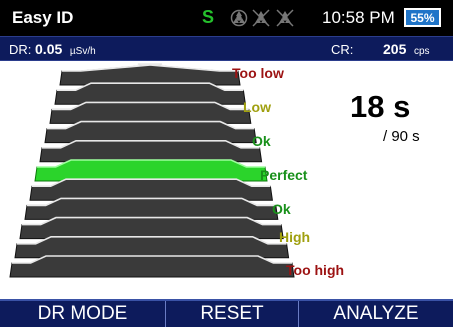 The height and width of the screenshot is (327, 453). I want to click on timer-elapsed: 18 s, so click(380, 106).